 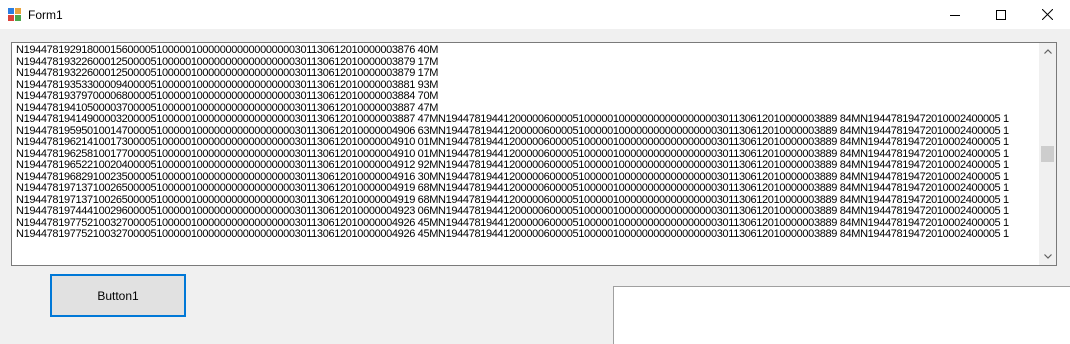 I want to click on button1: Button1, so click(x=118, y=295).